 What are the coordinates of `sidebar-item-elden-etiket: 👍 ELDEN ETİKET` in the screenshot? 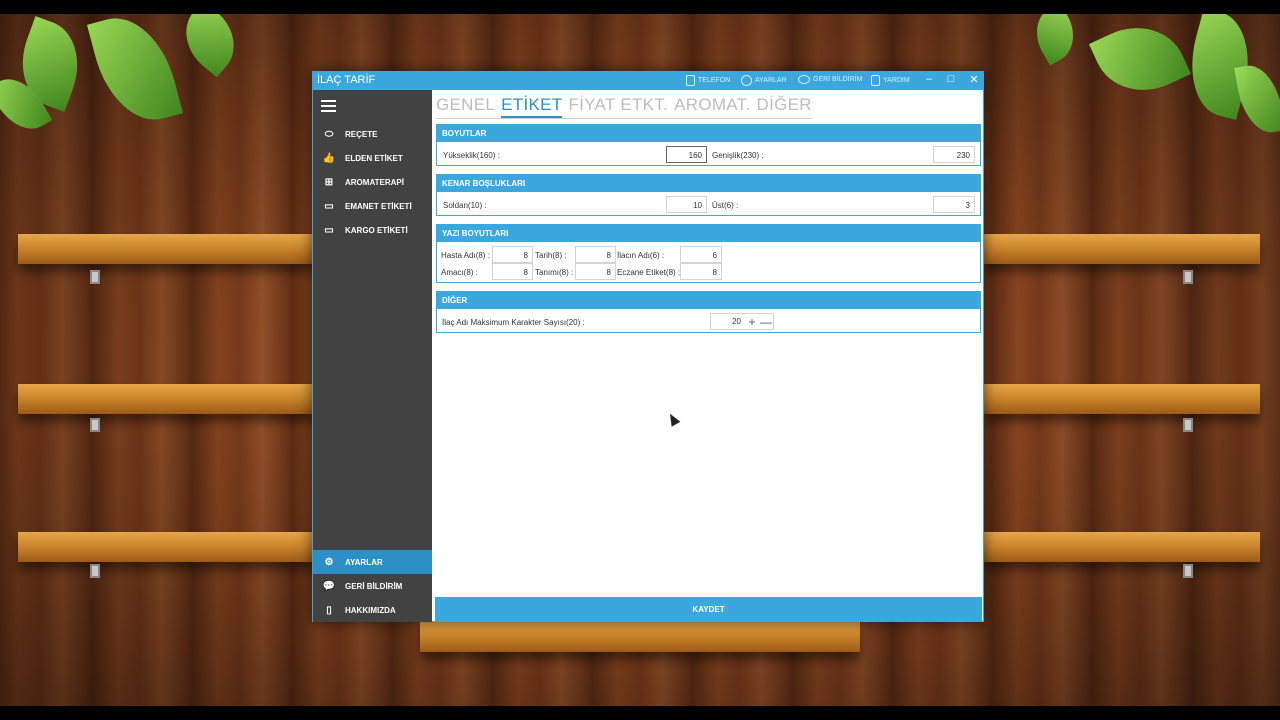 It's located at (372, 158).